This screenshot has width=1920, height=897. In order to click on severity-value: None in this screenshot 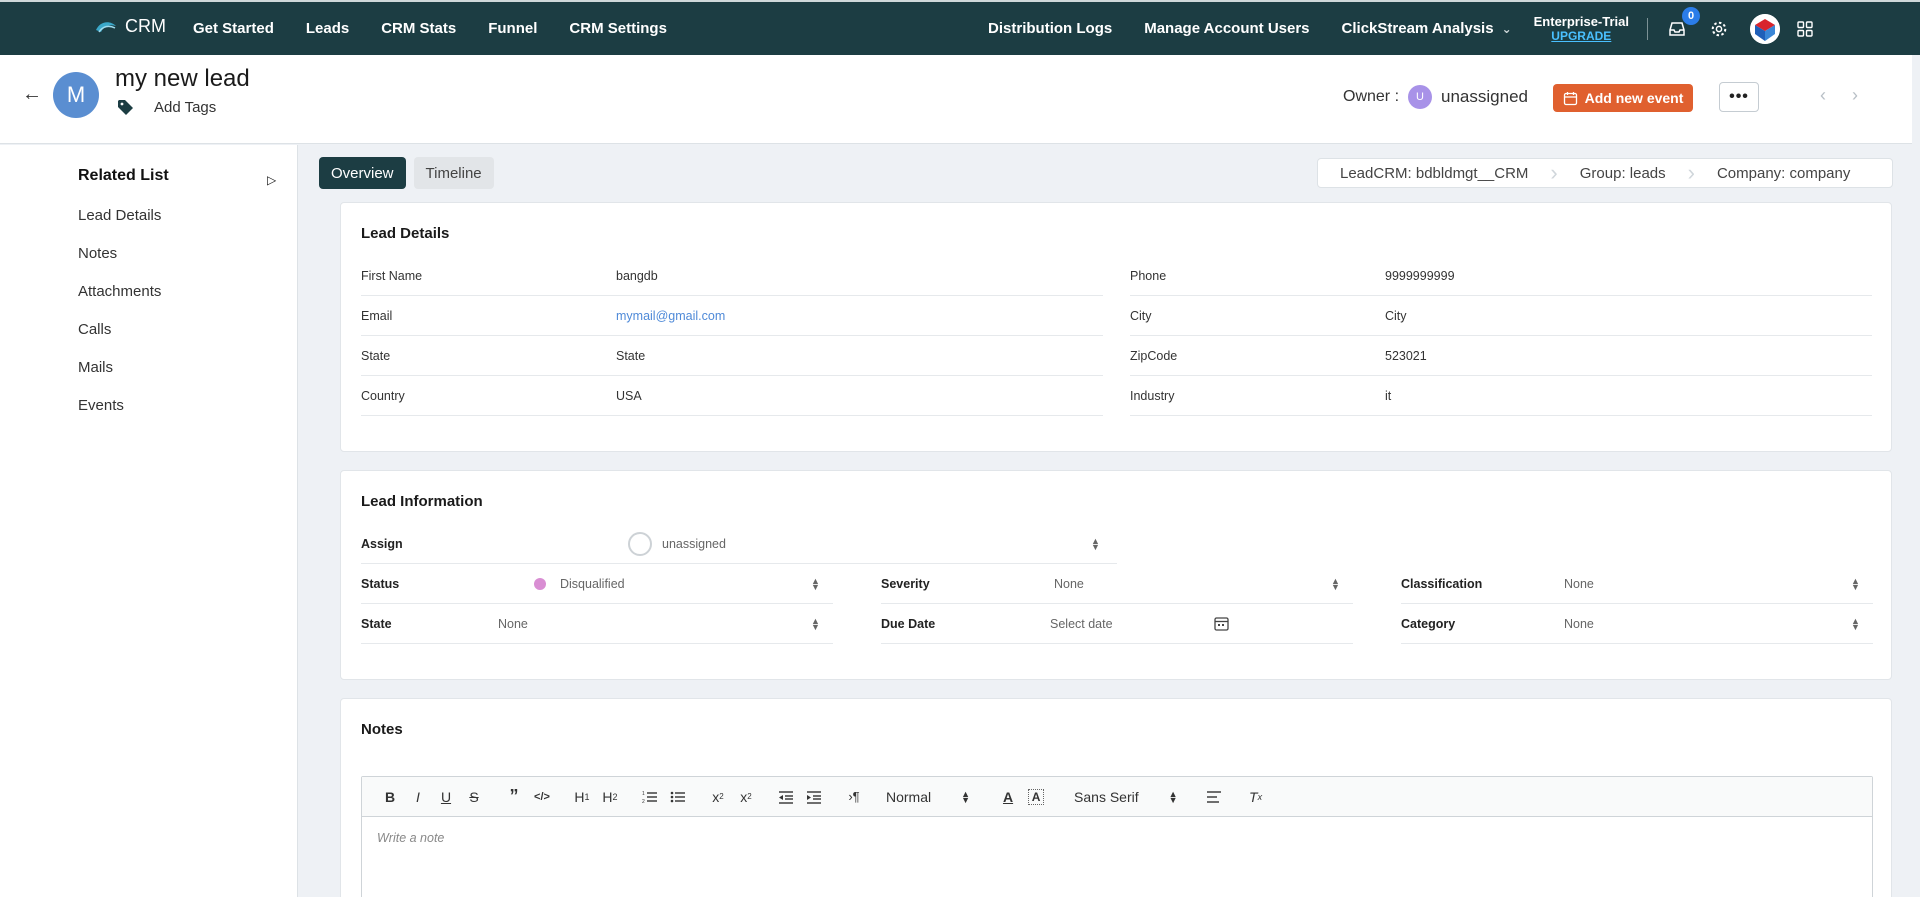, I will do `click(1069, 583)`.